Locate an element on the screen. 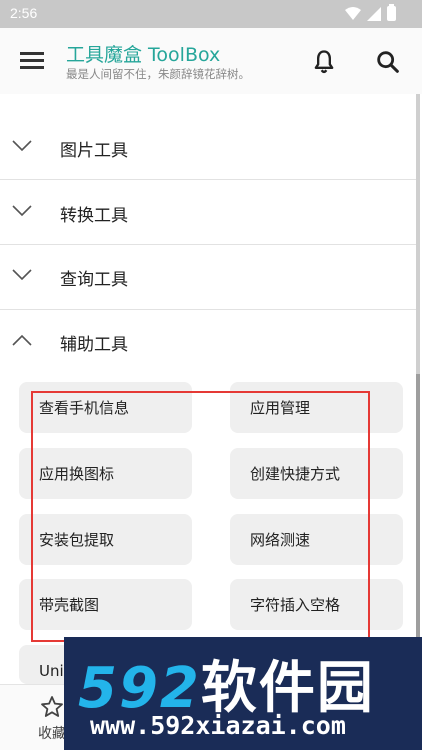 This screenshot has width=422, height=750. scrollbar-thumb is located at coordinates (418, 509).